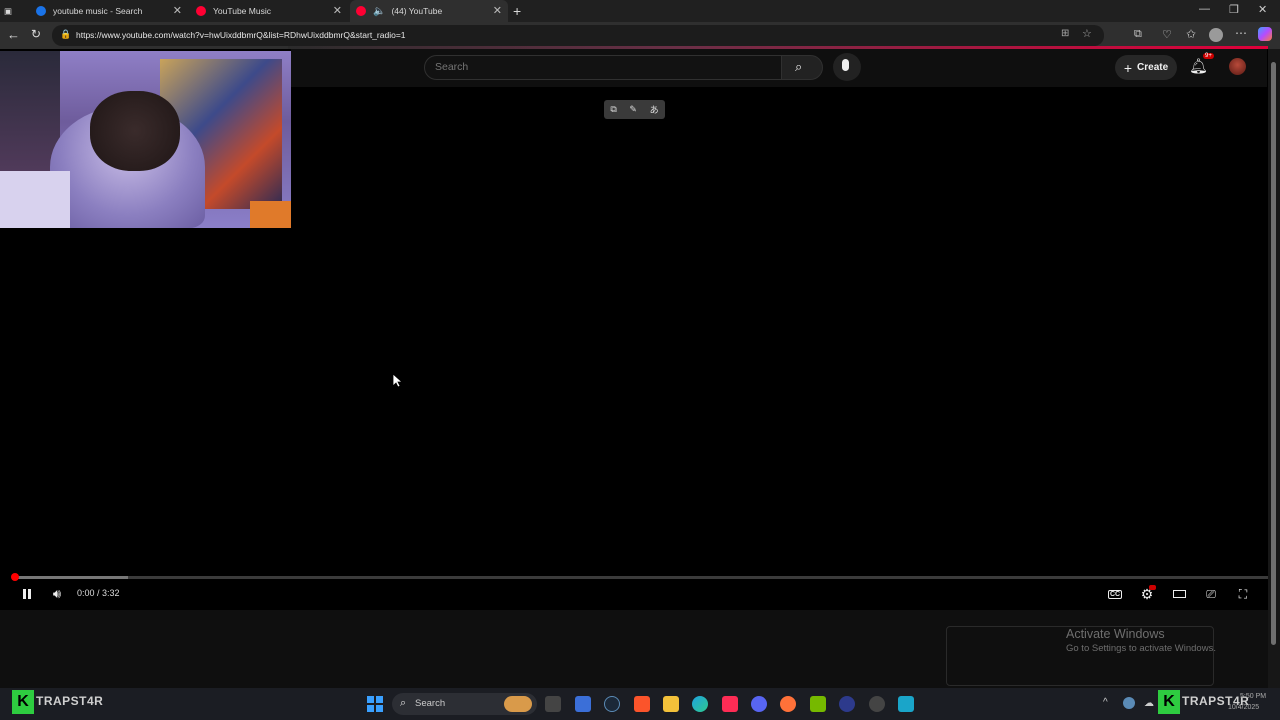  What do you see at coordinates (375, 704) in the screenshot?
I see `windows-start-icon` at bounding box center [375, 704].